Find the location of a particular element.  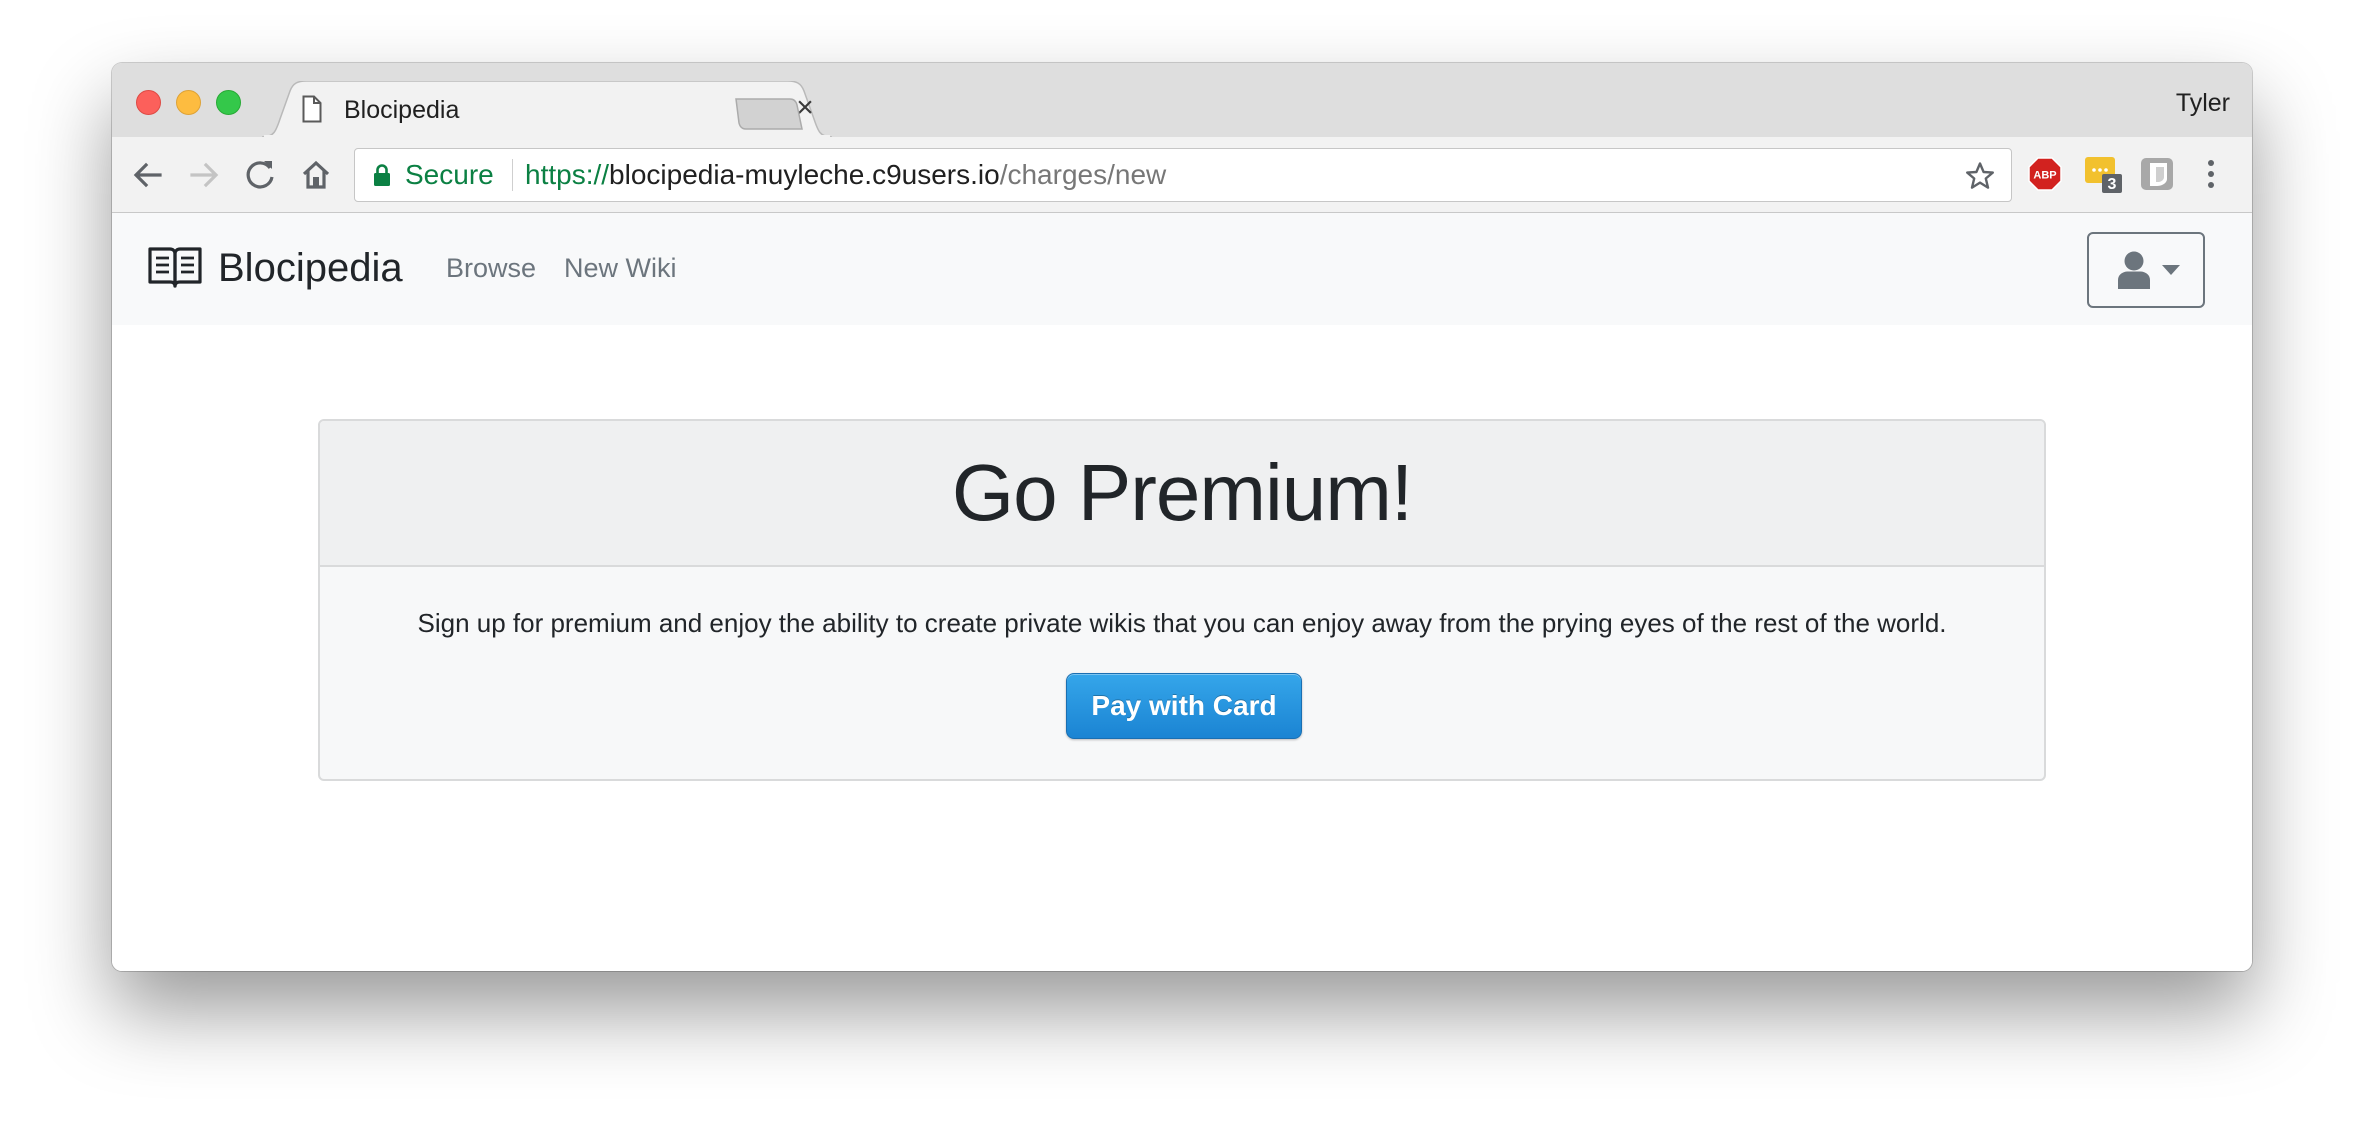

user-icon is located at coordinates (2134, 270).